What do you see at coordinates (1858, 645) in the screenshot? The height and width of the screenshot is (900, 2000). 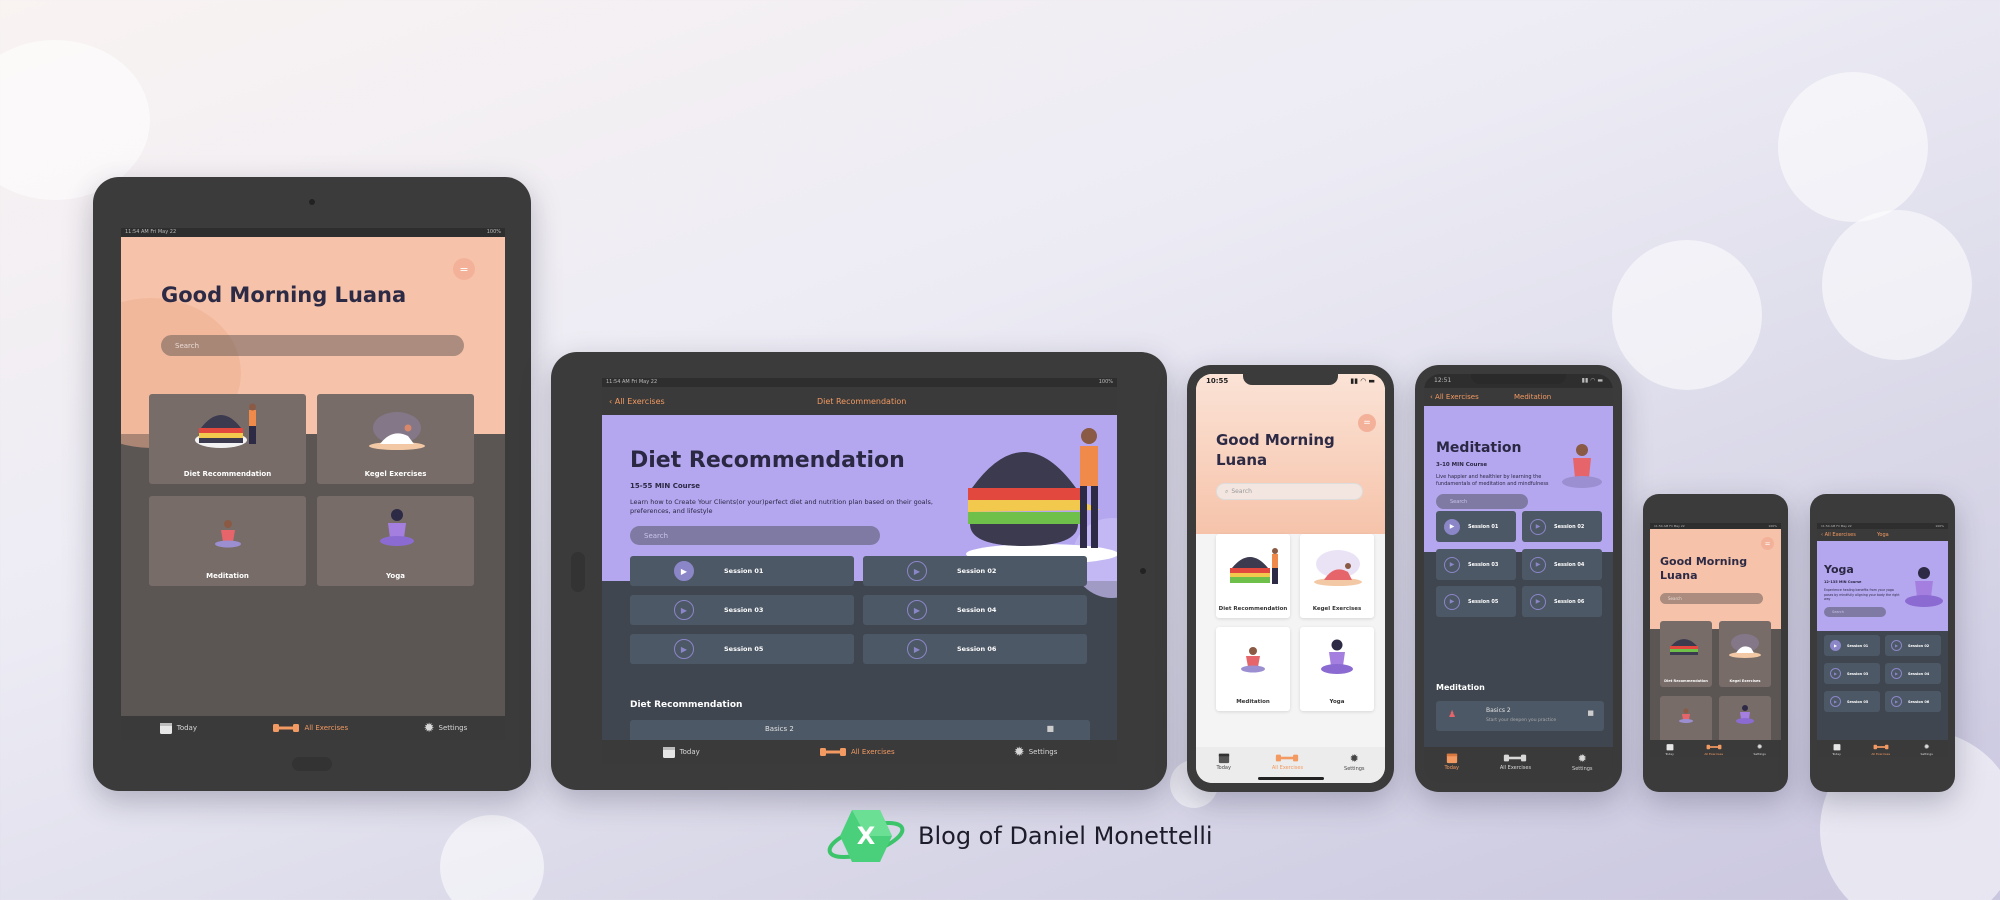 I see `session-label: Session 01` at bounding box center [1858, 645].